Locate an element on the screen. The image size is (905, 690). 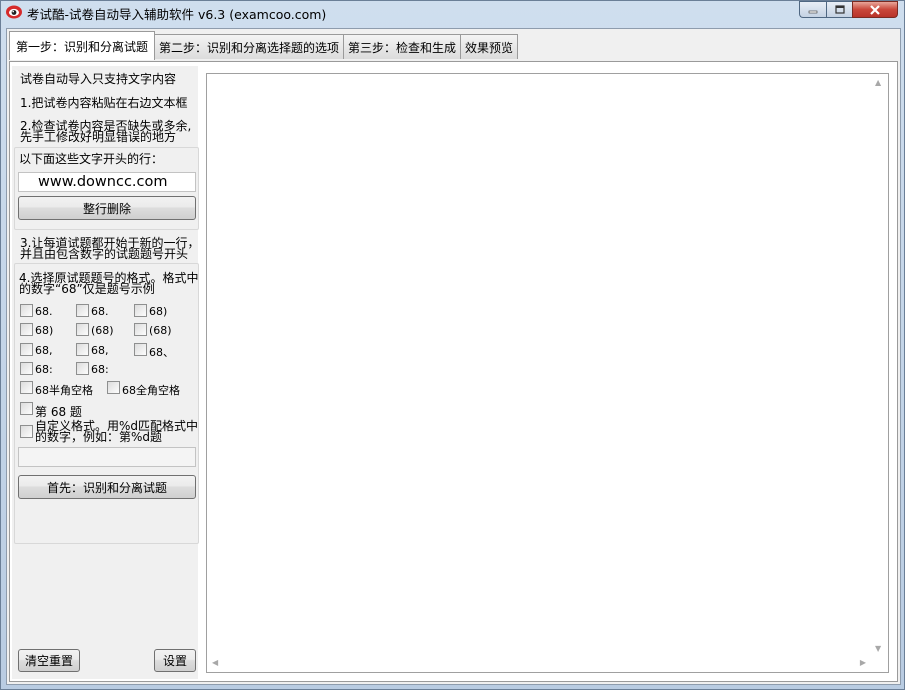
step3-text-line2: 并且由包含数字的试题题号开头 is located at coordinates (104, 254).